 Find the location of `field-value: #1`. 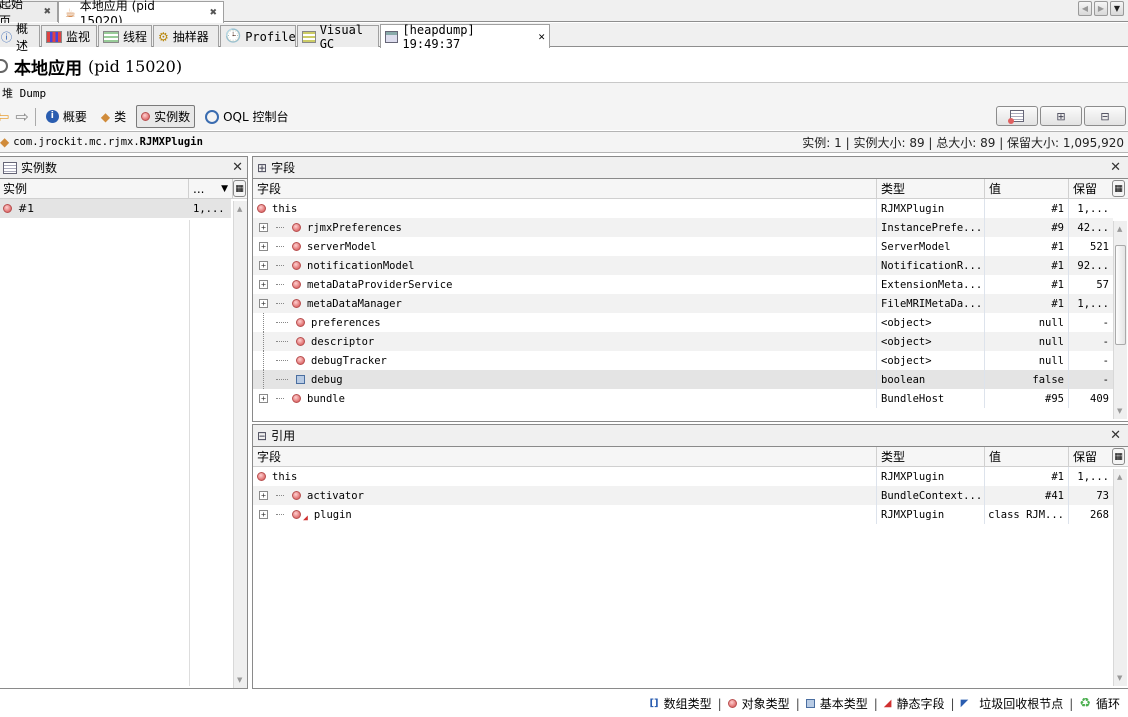

field-value: #1 is located at coordinates (1027, 246).